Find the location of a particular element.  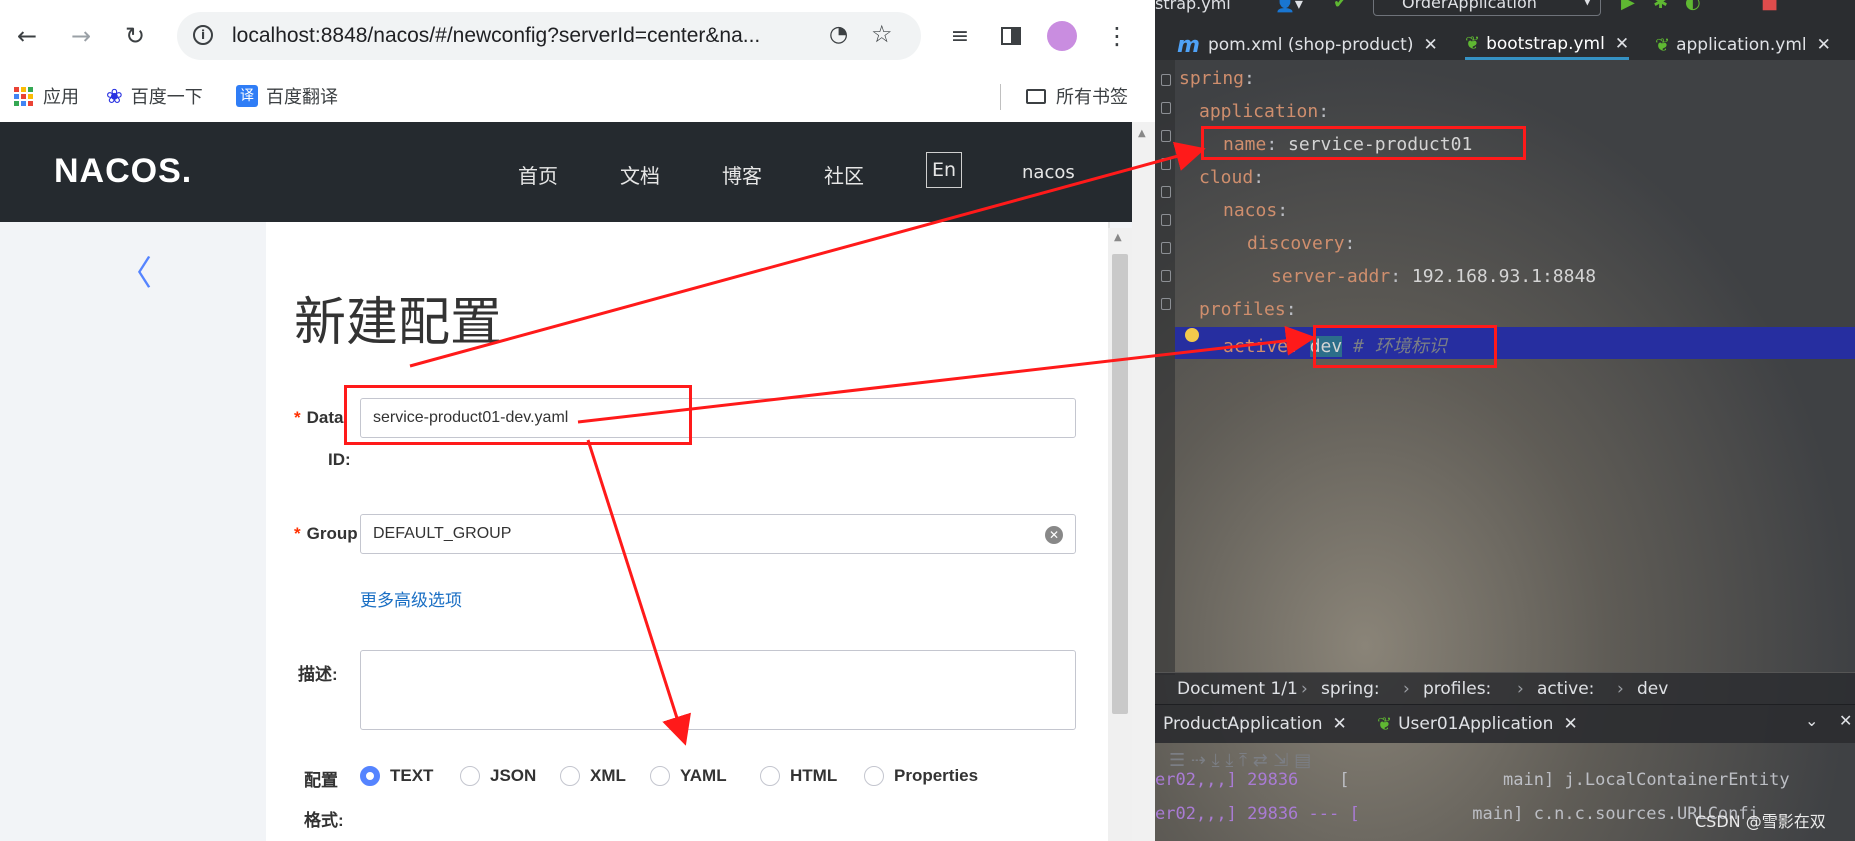

arrow-to-yaml-format is located at coordinates (638, 592).